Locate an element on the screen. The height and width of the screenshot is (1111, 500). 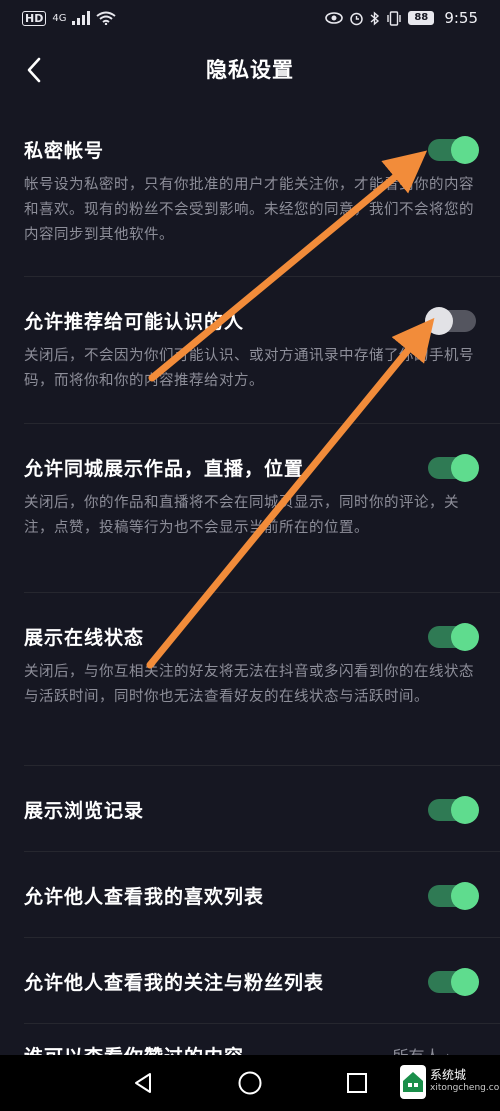
hd-badge: HD is located at coordinates (34, 18).